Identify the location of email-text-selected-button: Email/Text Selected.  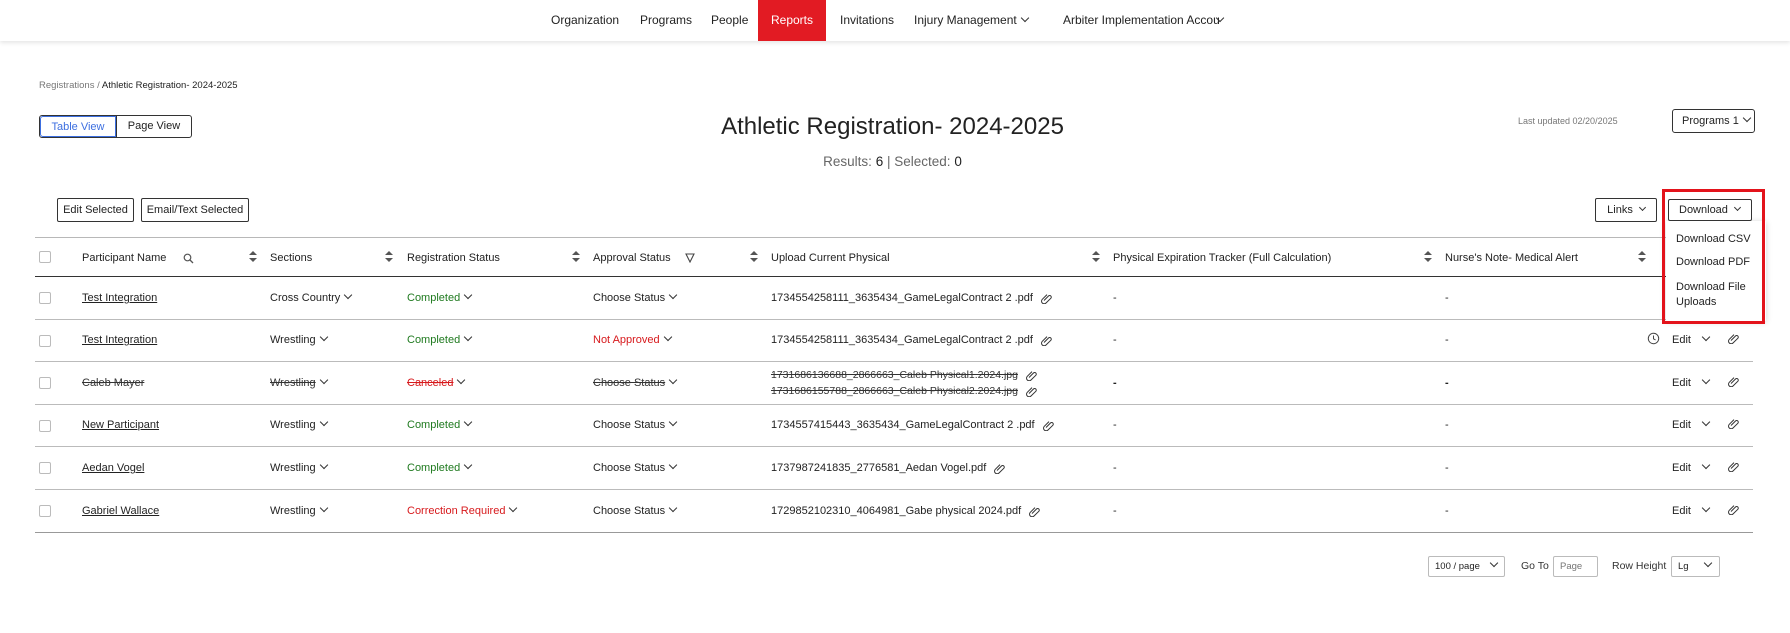
(195, 210).